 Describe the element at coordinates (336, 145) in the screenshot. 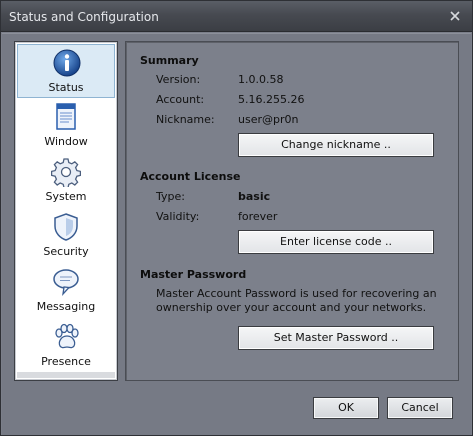

I see `change-nickname-button: Change nickname ..` at that location.